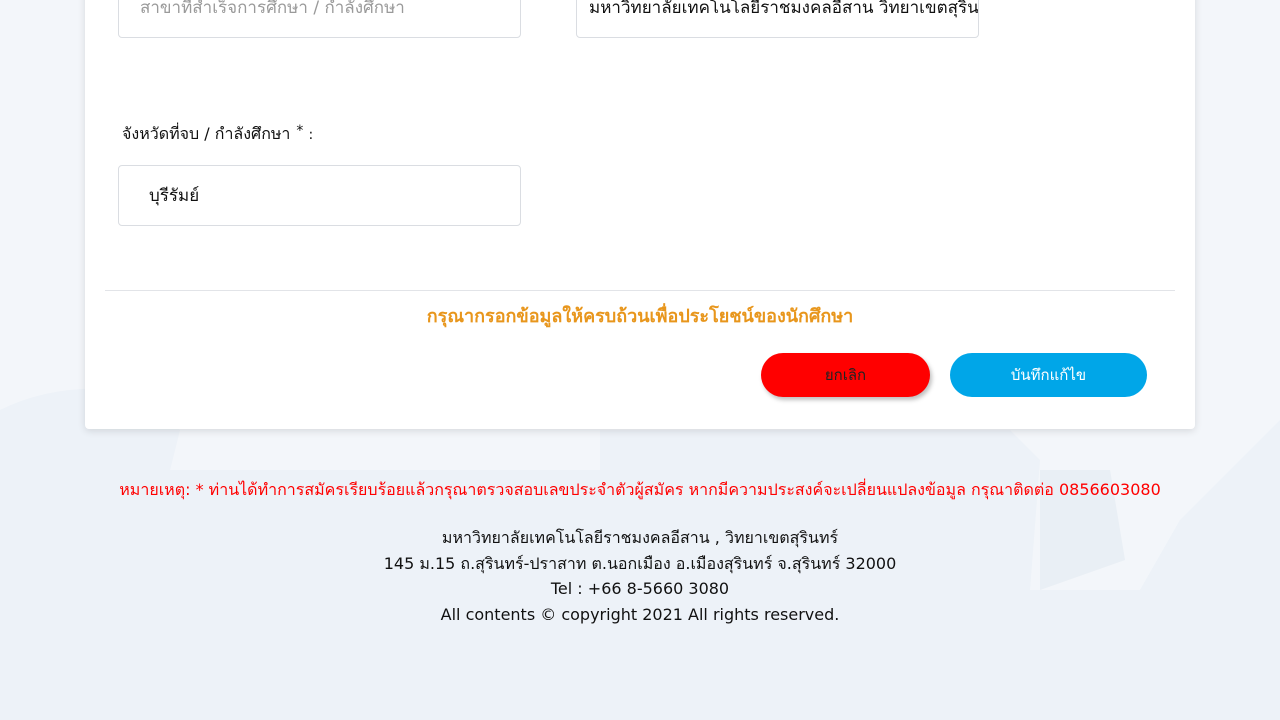 This screenshot has width=1280, height=720. Describe the element at coordinates (319, 195) in the screenshot. I see `province-field: บุรีรัมย์` at that location.